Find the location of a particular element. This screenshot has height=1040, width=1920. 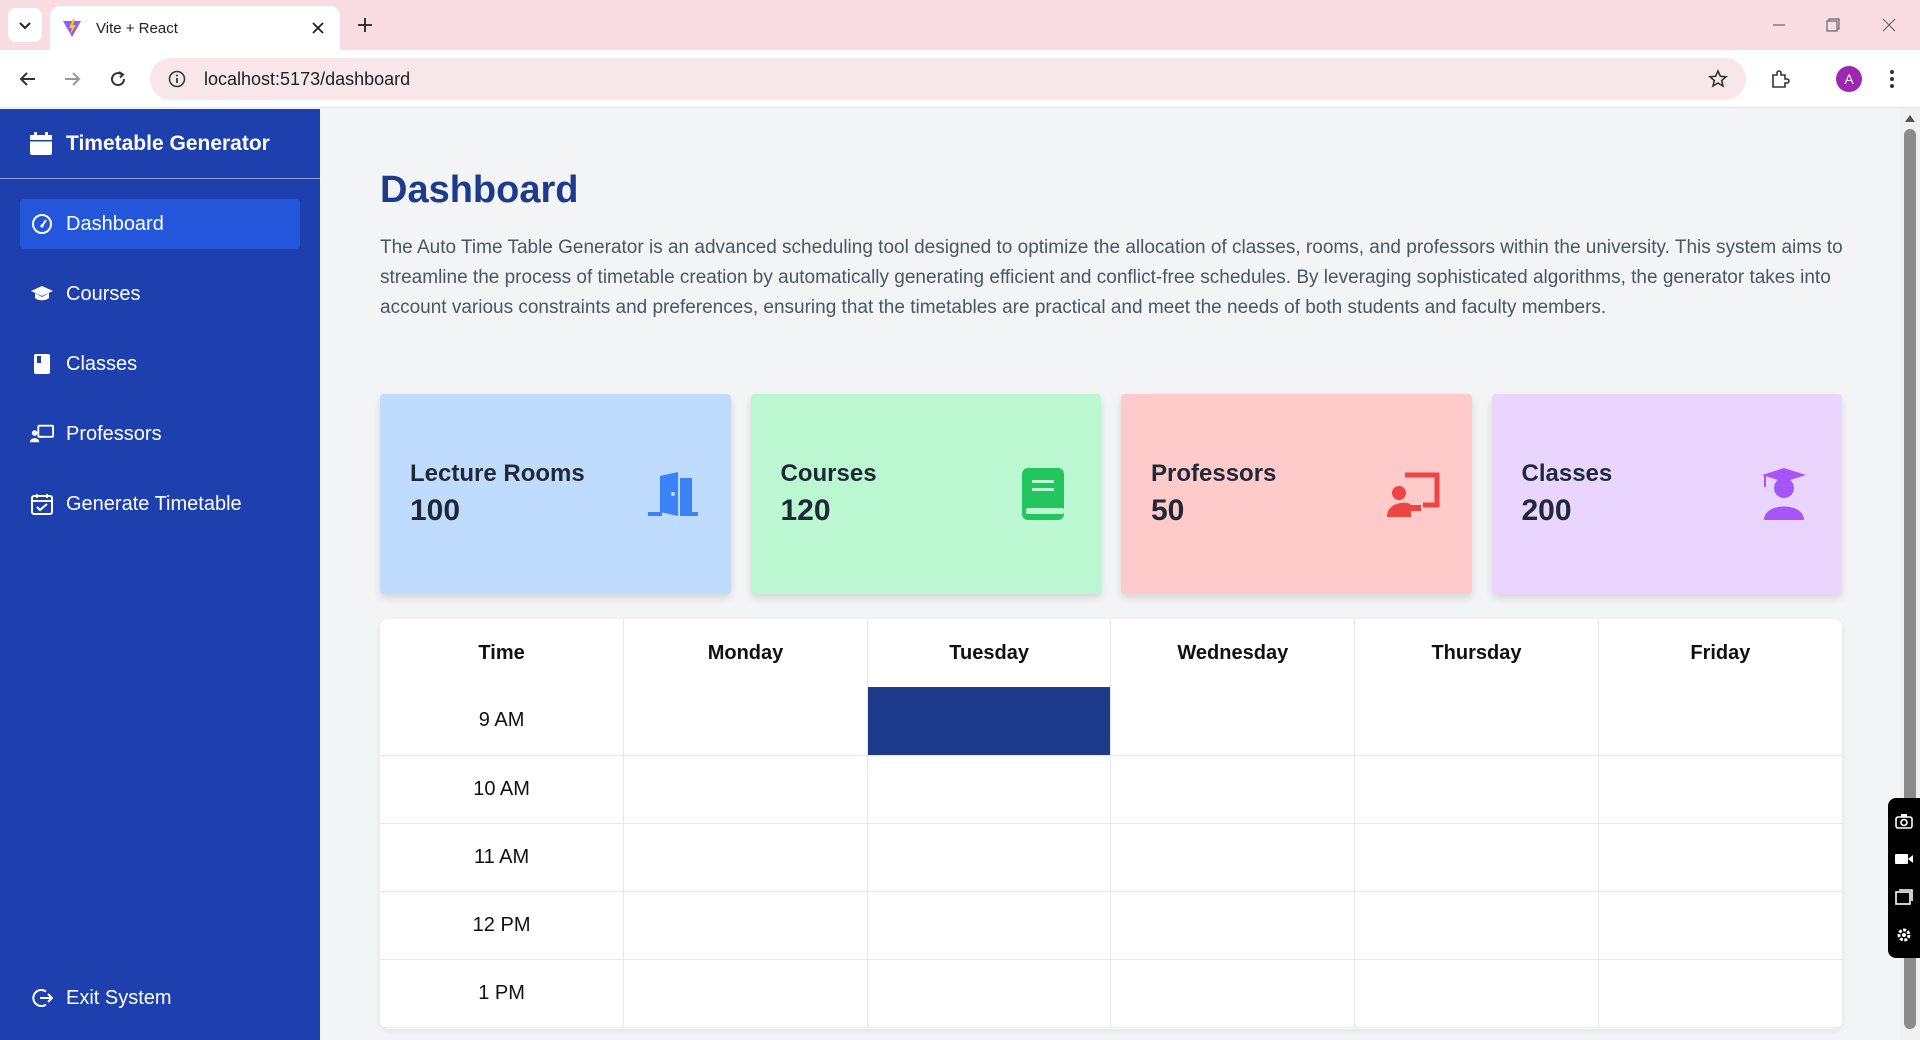

stat-card-label: Lecture Rooms is located at coordinates (497, 473).